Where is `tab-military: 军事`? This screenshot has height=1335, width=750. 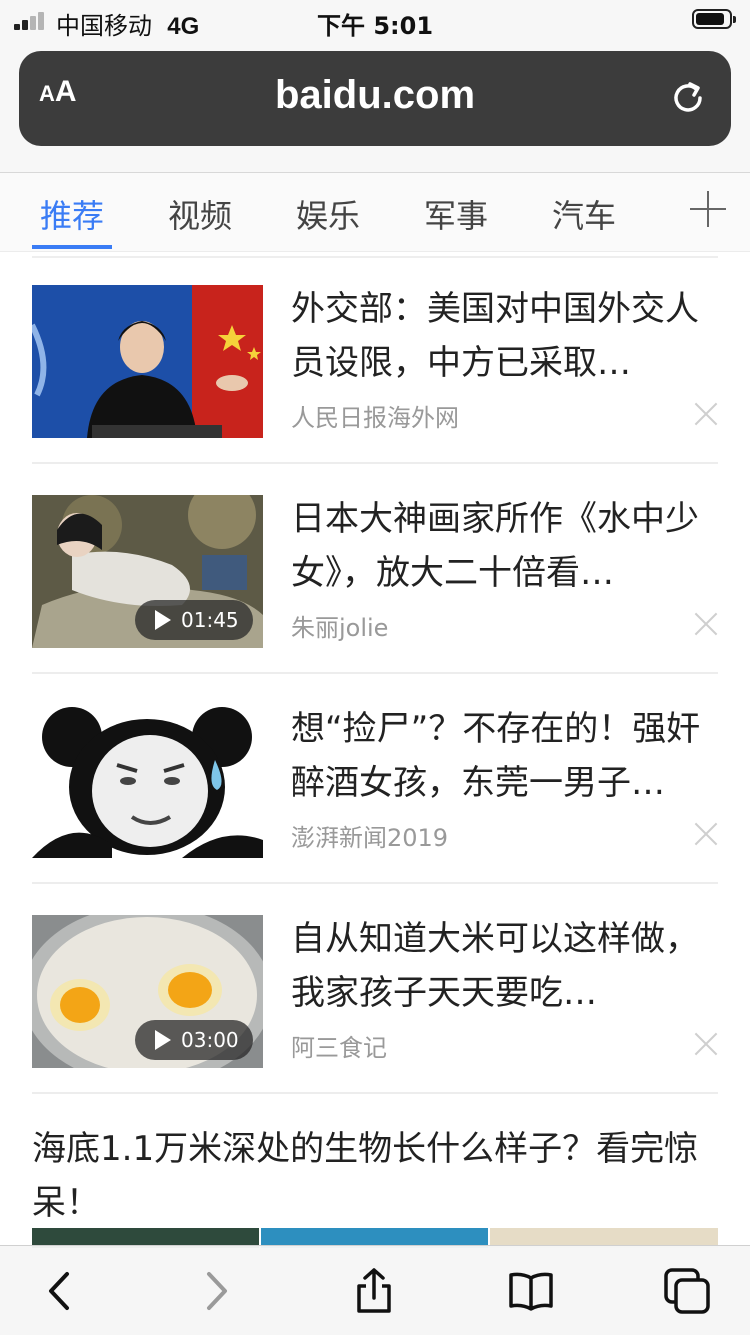
tab-military: 军事 is located at coordinates (456, 214).